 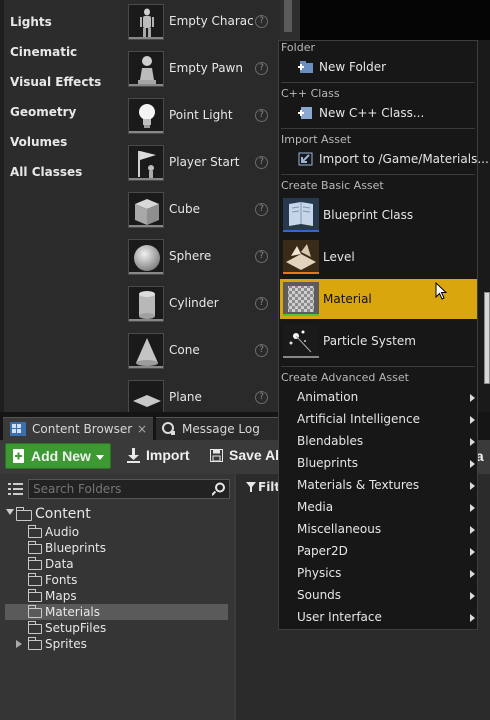 I want to click on menu-item-paper2d: Paper2D, so click(x=322, y=551).